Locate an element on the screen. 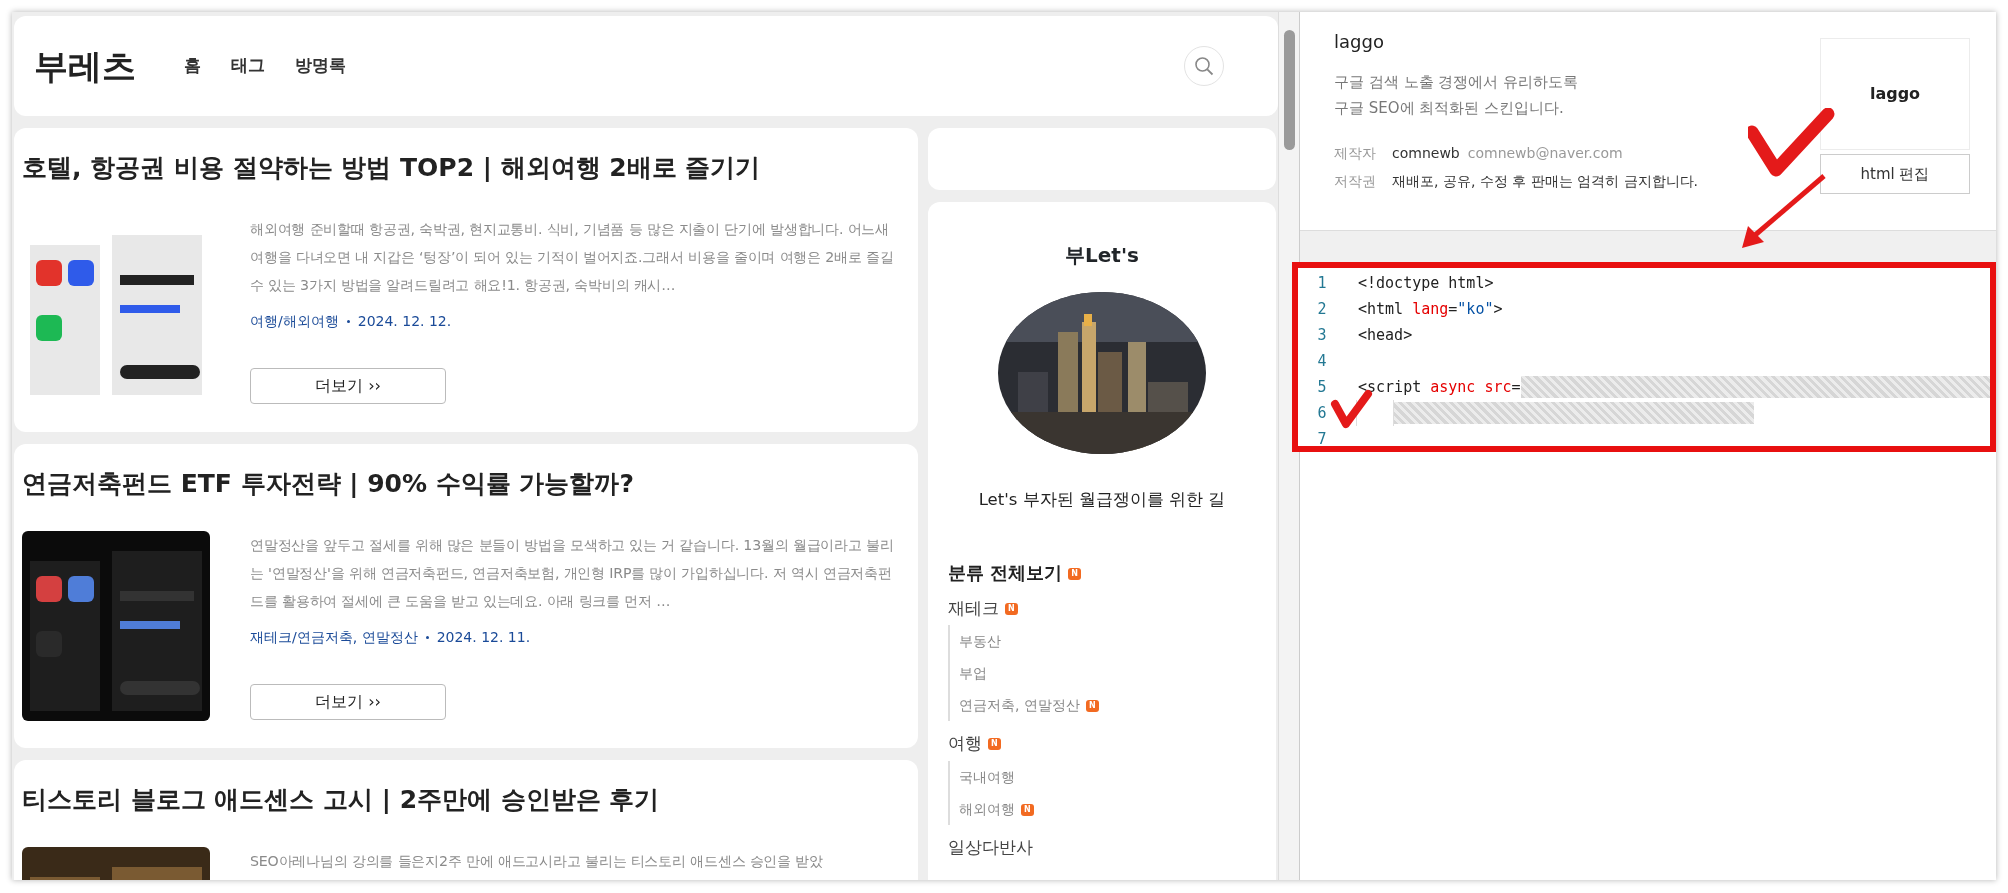  line-number: 4 is located at coordinates (1322, 361).